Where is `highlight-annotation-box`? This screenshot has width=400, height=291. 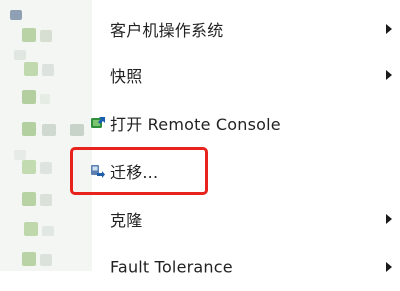 highlight-annotation-box is located at coordinates (139, 171).